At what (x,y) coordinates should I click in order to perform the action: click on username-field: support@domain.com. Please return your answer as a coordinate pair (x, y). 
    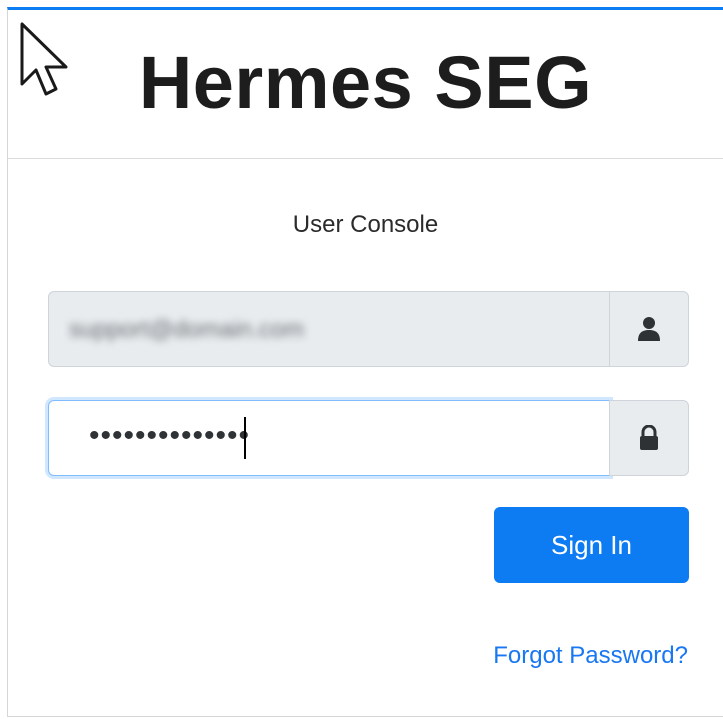
    Looking at the image, I should click on (329, 329).